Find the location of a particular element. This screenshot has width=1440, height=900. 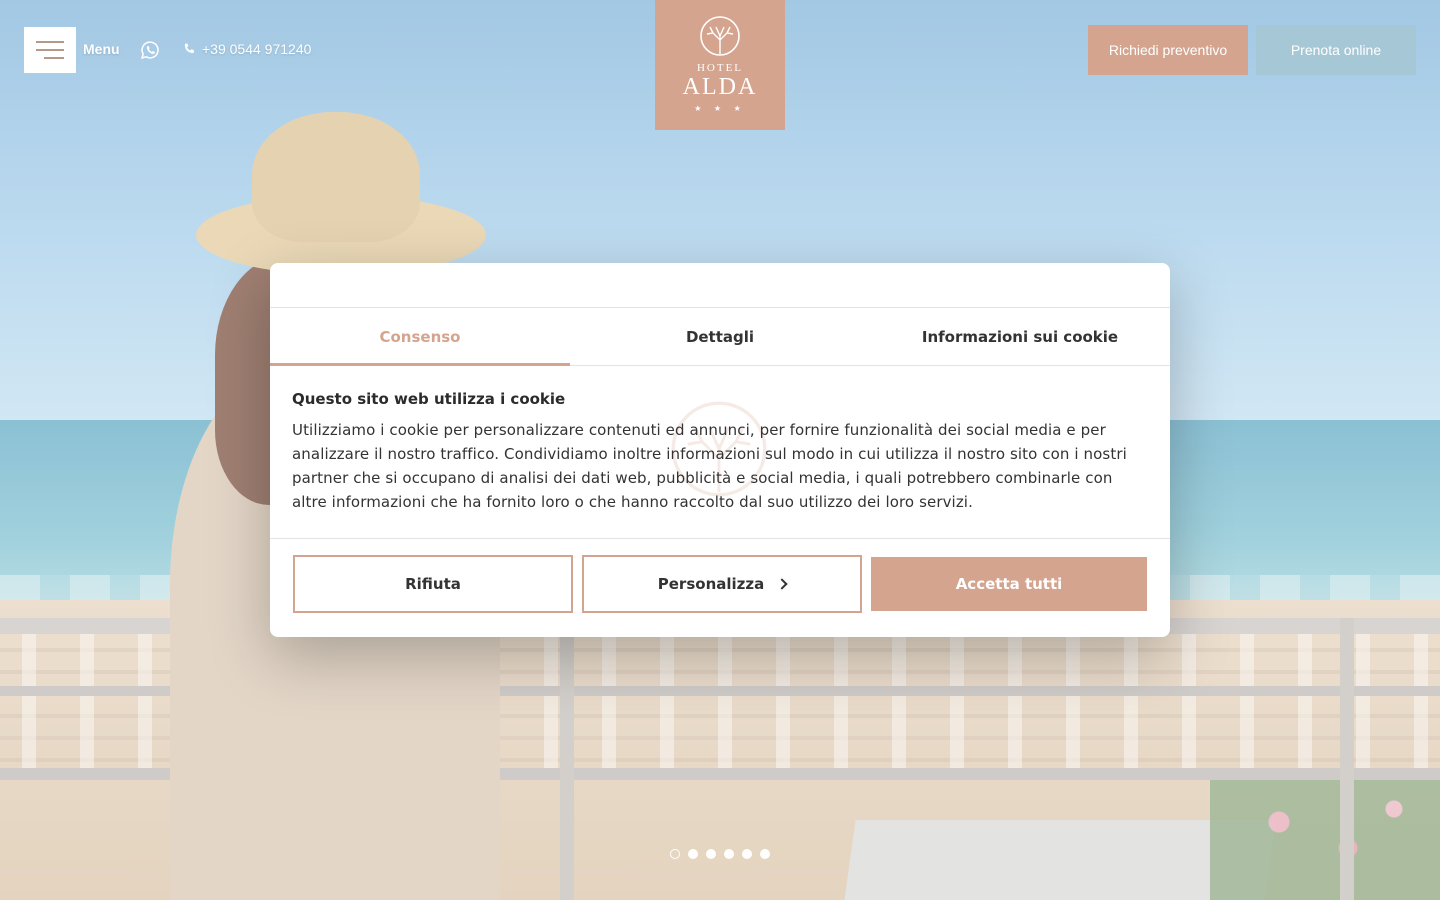

reject-label: Rifiuta is located at coordinates (433, 584).